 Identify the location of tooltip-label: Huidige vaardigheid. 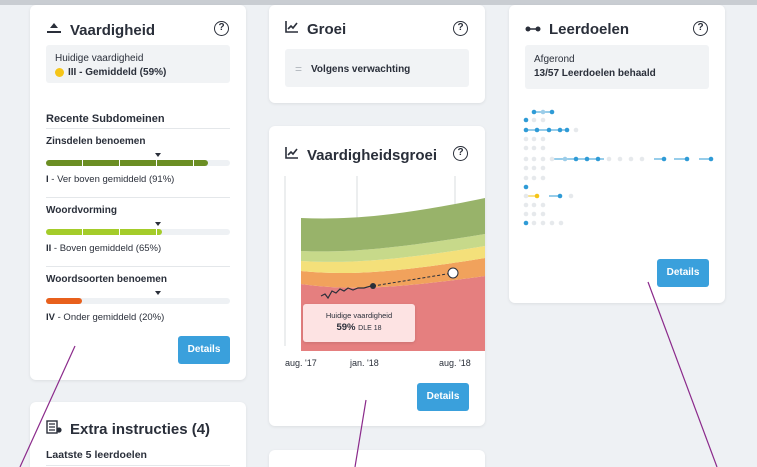
(359, 315).